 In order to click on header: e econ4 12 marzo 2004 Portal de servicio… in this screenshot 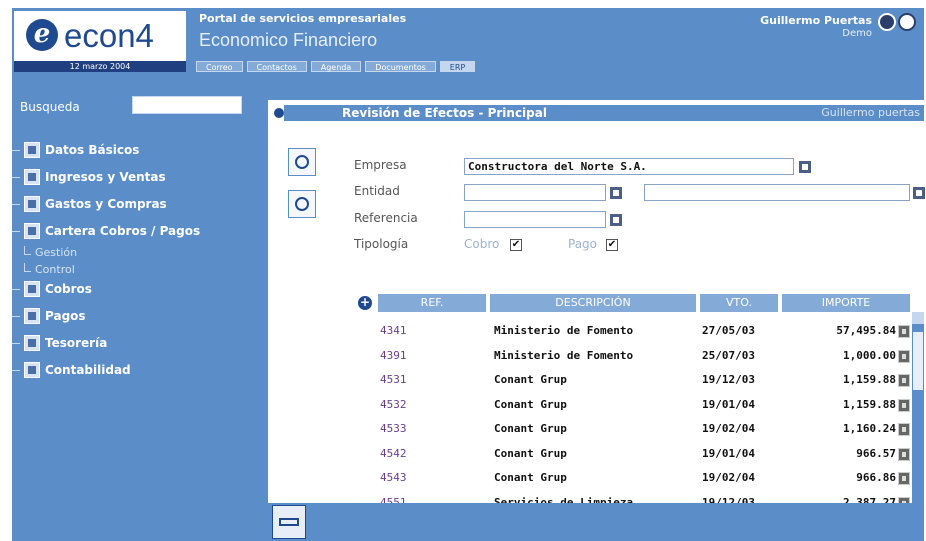, I will do `click(468, 40)`.